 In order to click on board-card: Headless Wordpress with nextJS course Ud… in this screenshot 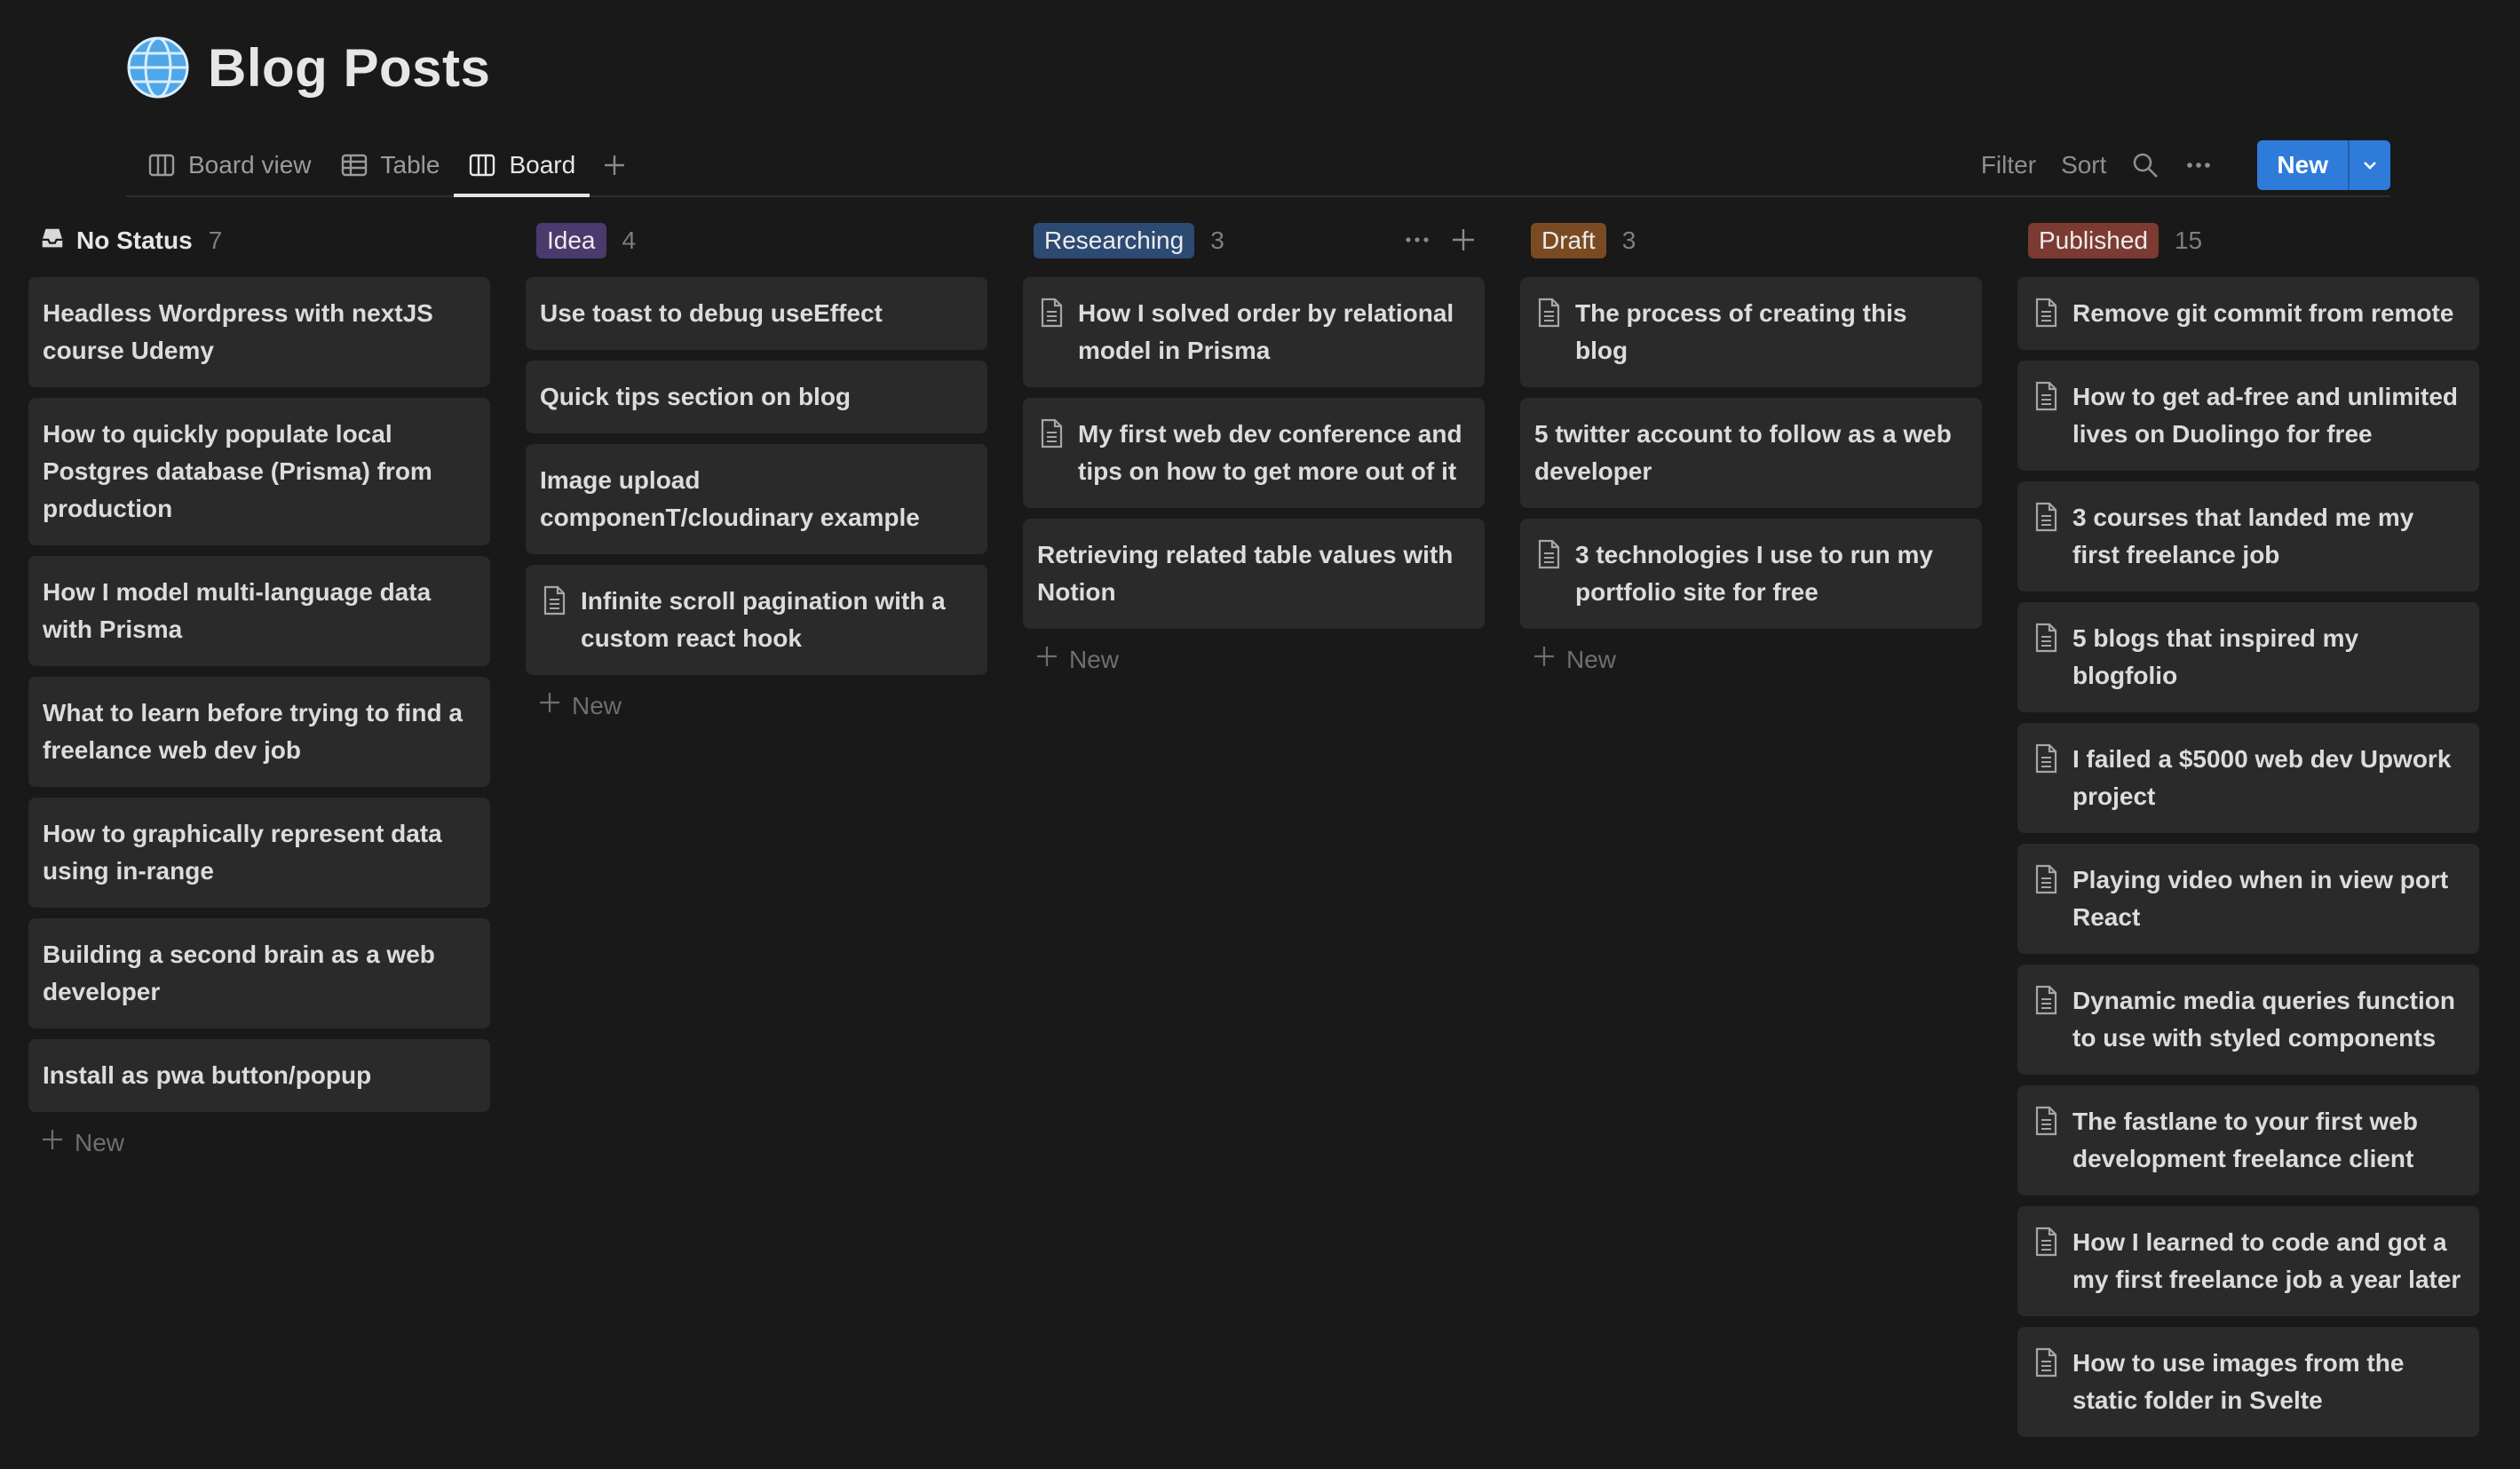, I will do `click(259, 332)`.